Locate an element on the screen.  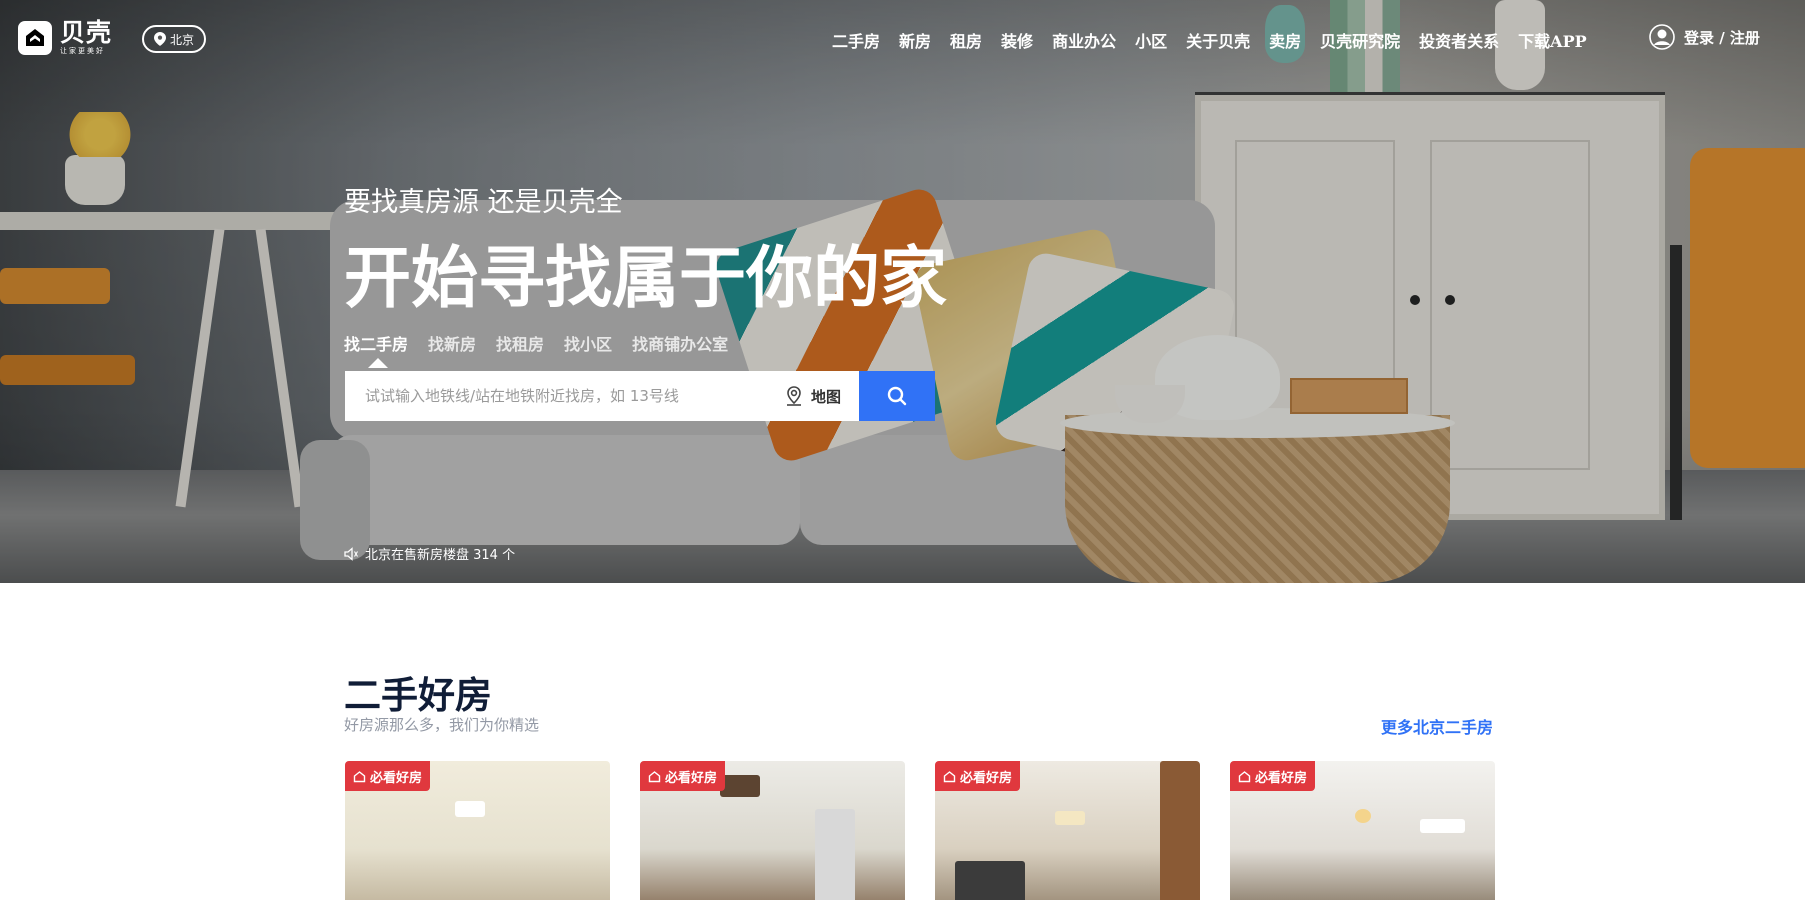
nav-item-ershoufang: 二手房 is located at coordinates (856, 40).